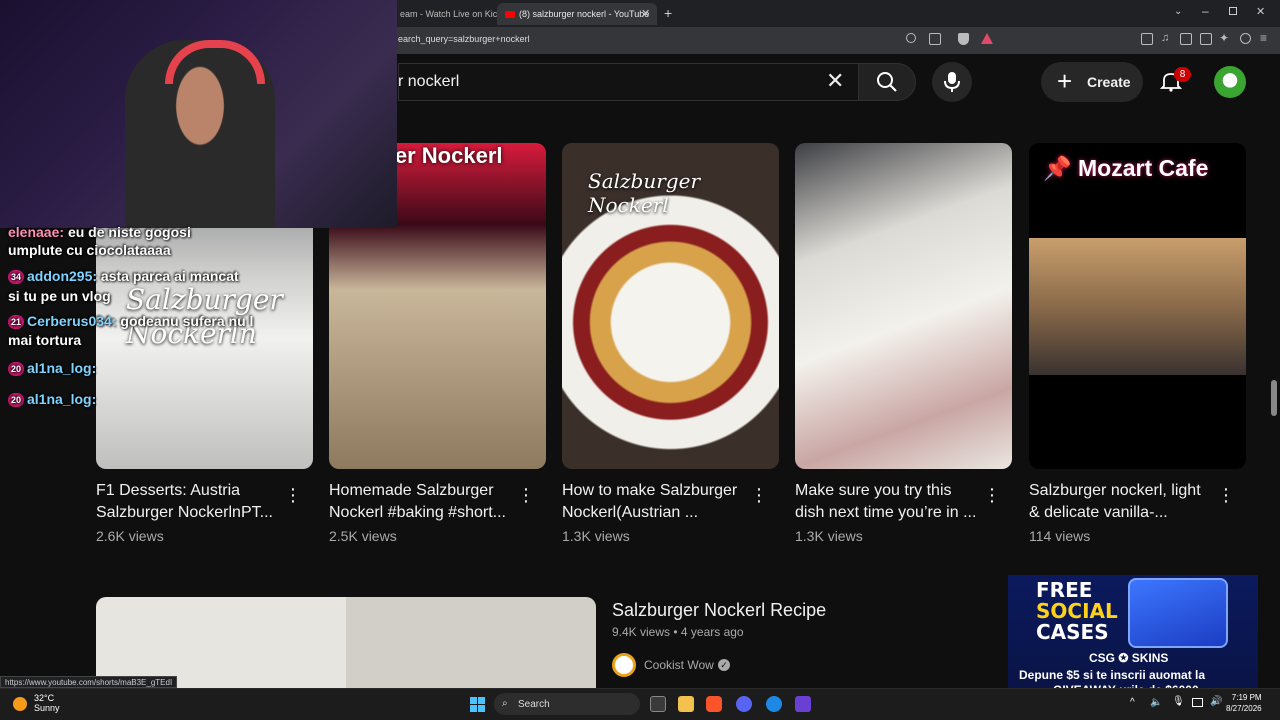 This screenshot has height=720, width=1280. I want to click on chat-text: asta parca ai mancat, so click(169, 276).